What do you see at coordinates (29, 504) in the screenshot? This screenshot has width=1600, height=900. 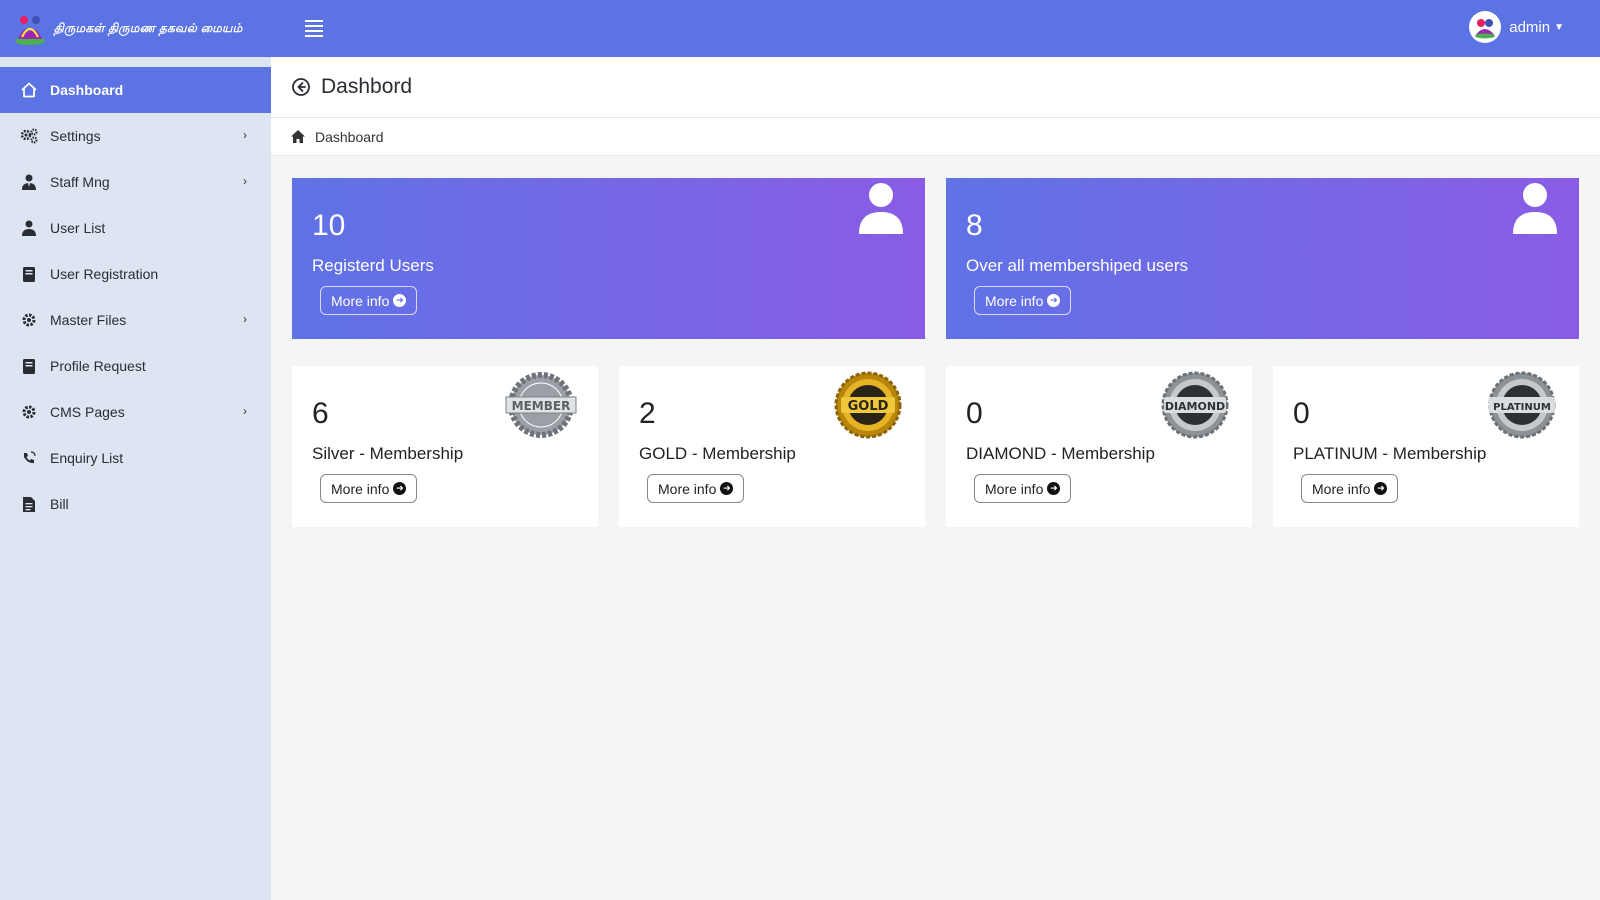 I see `file-invoice-icon` at bounding box center [29, 504].